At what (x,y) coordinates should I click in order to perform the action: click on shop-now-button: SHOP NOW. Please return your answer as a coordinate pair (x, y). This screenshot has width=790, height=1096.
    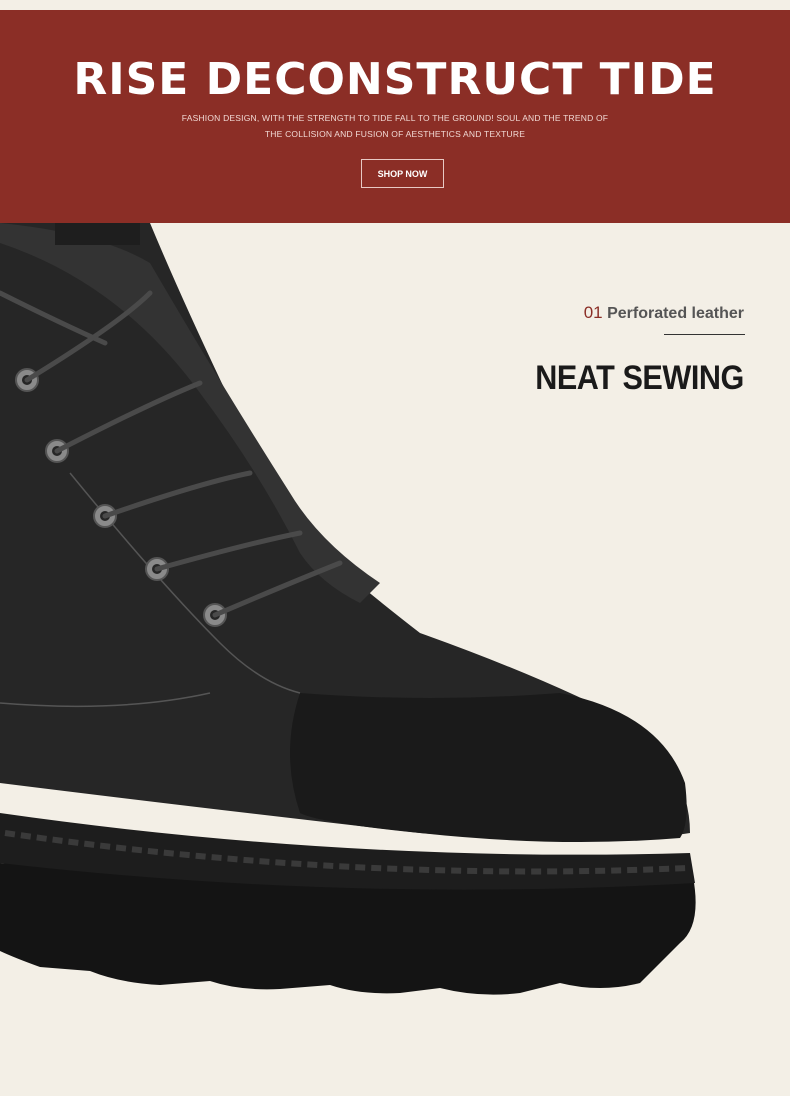
    Looking at the image, I should click on (402, 173).